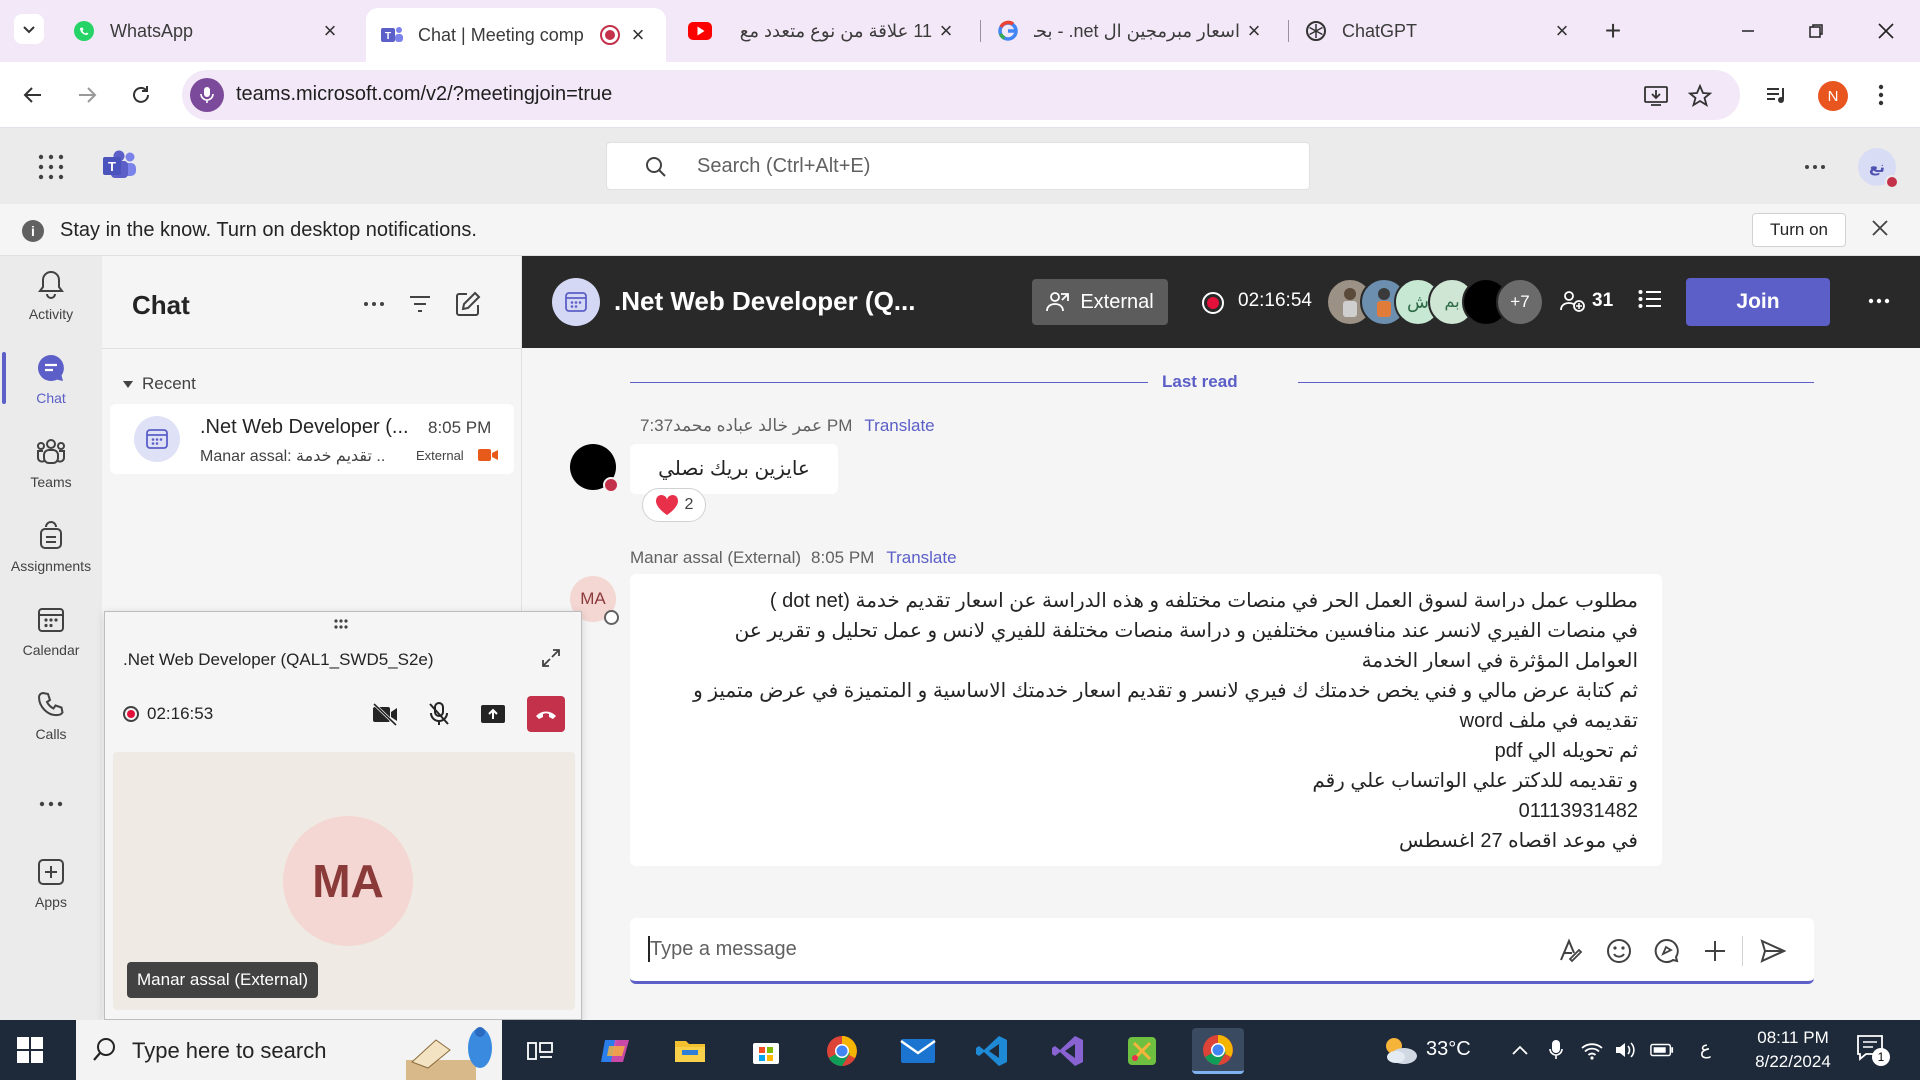 This screenshot has width=1920, height=1080. What do you see at coordinates (824, 31) in the screenshot?
I see `tab-youtube: 11 علاقة من نوع متعدد مع ×` at bounding box center [824, 31].